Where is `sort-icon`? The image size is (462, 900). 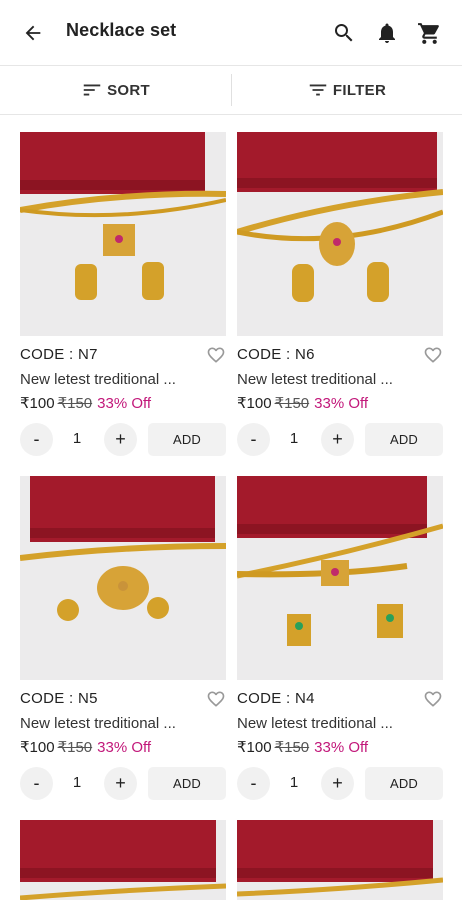
sort-icon is located at coordinates (92, 90).